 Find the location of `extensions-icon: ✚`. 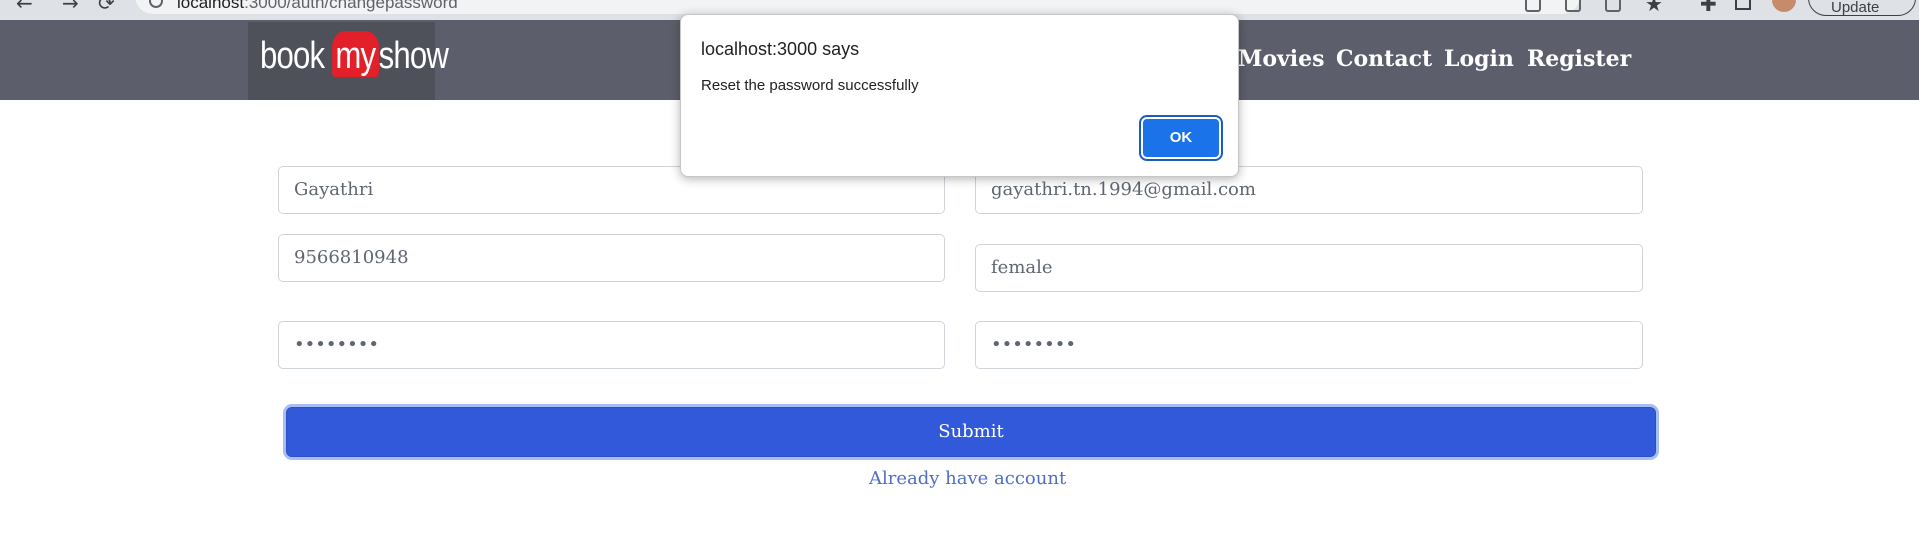

extensions-icon: ✚ is located at coordinates (1708, 8).